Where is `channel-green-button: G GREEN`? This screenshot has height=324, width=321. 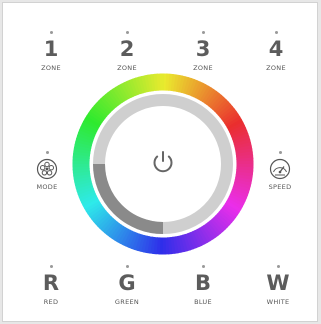 channel-green-button: G GREEN is located at coordinates (127, 285).